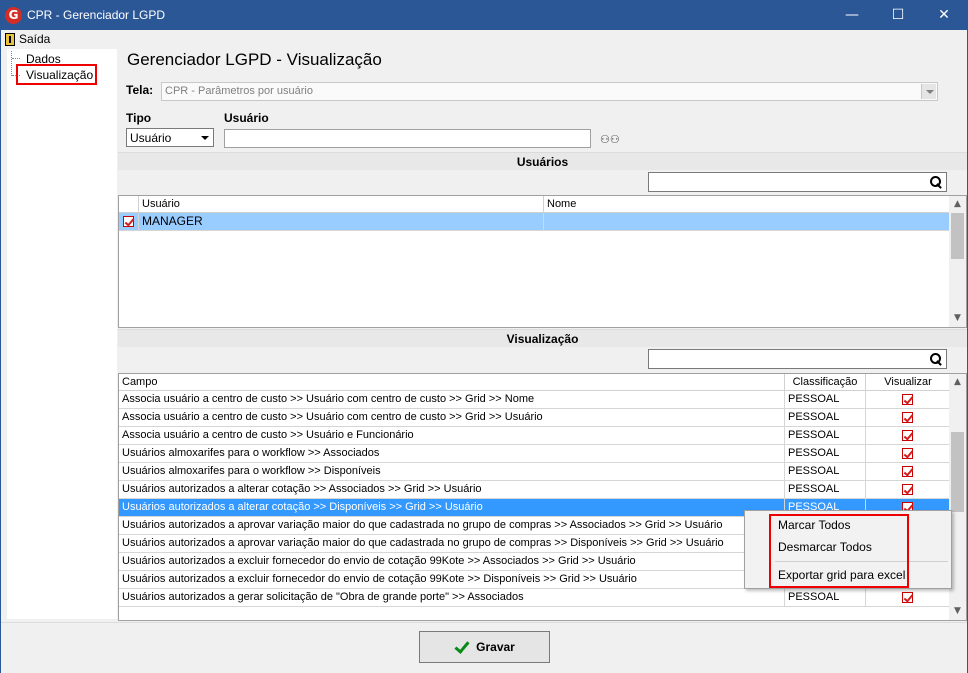 This screenshot has width=968, height=673. I want to click on users-grid-header-corner, so click(129, 204).